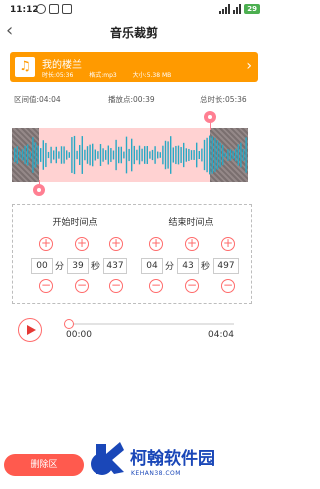  I want to click on page-title: 音乐裁剪, so click(133, 33).